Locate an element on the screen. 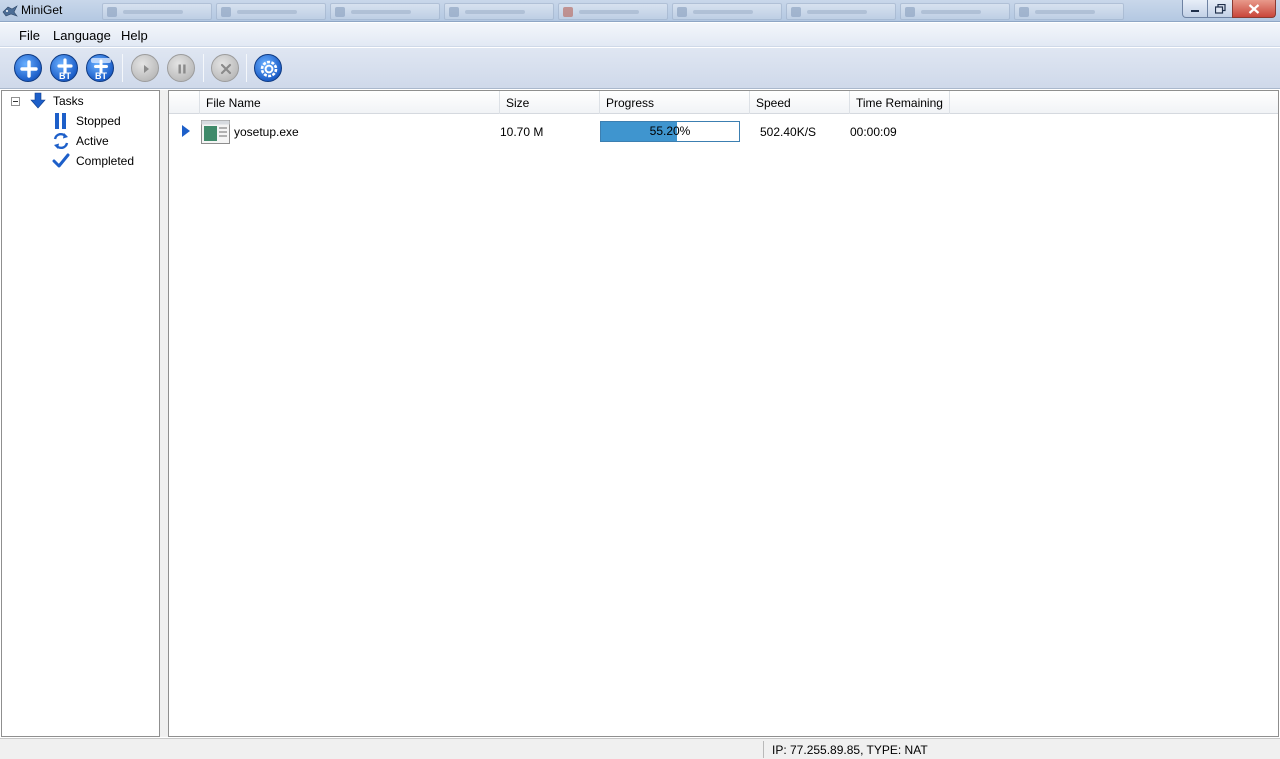  close-icon is located at coordinates (1254, 8).